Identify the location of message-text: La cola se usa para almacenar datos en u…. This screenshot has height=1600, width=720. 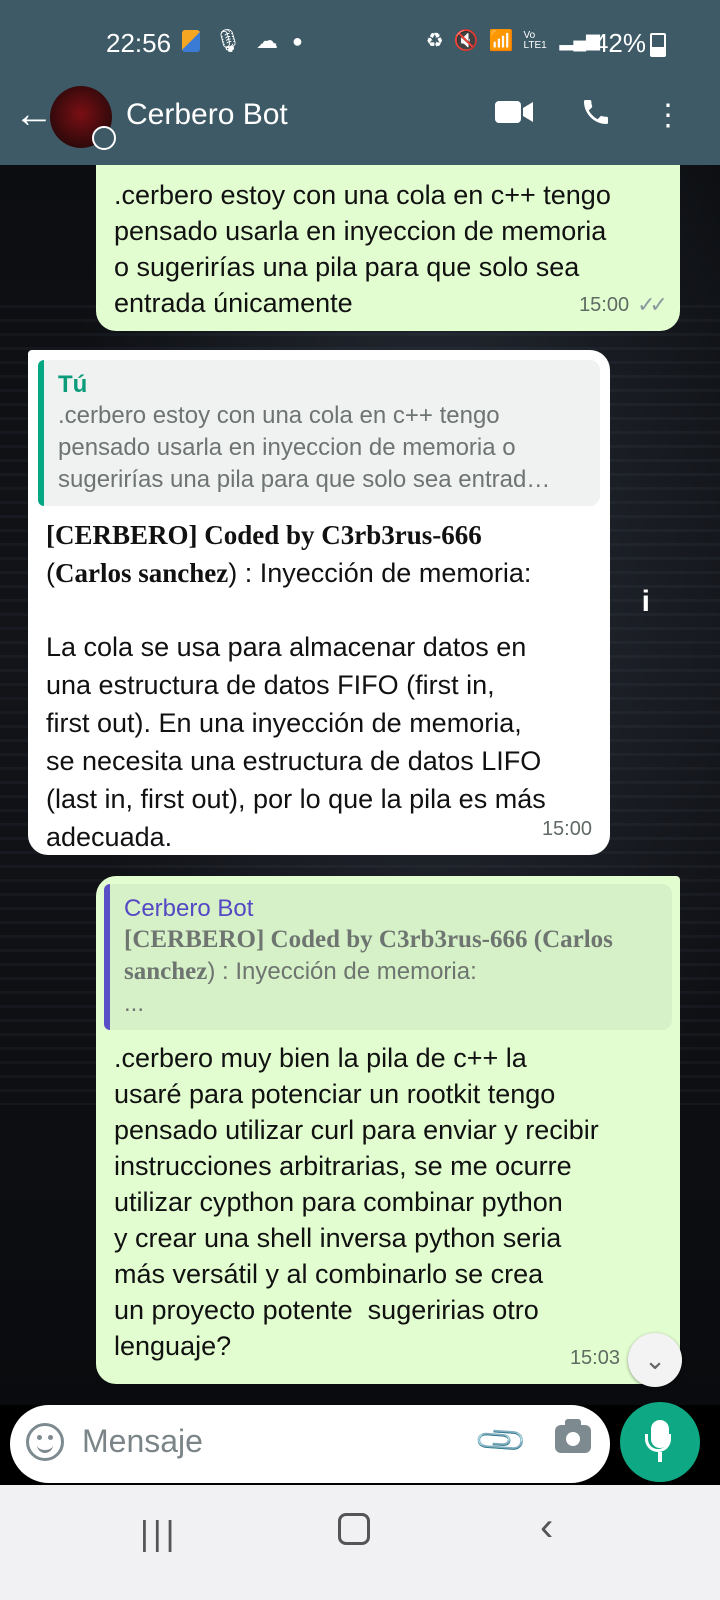
(296, 742).